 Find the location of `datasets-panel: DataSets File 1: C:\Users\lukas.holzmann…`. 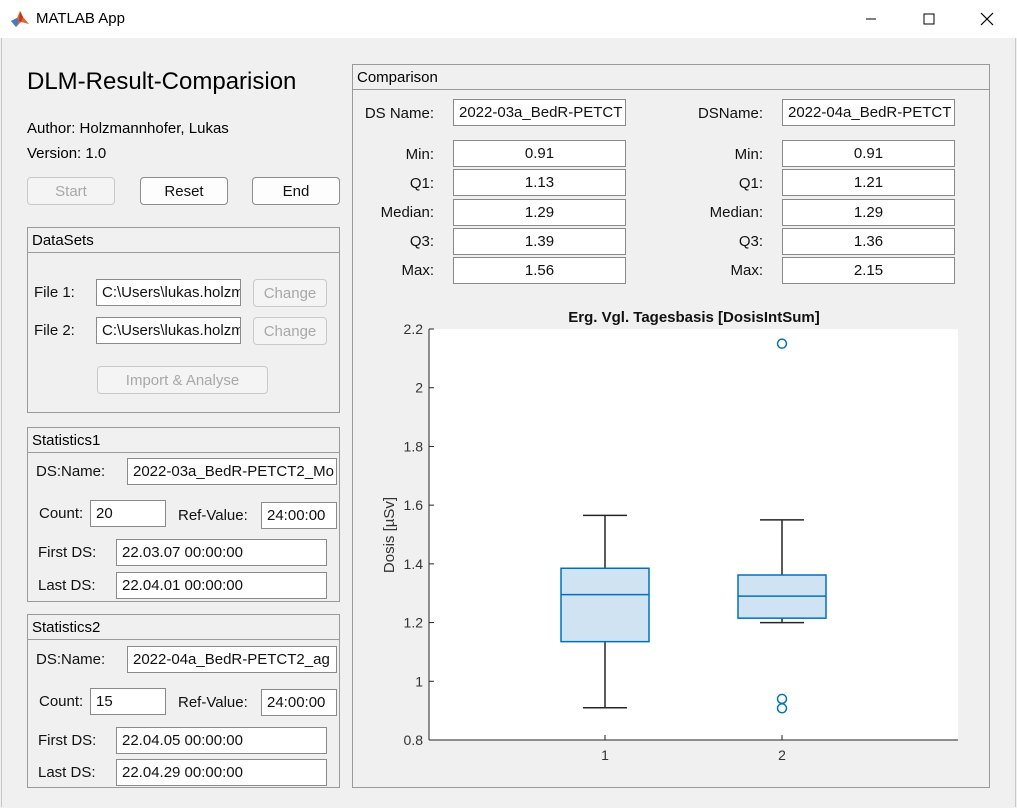

datasets-panel: DataSets File 1: C:\Users\lukas.holzmann… is located at coordinates (183, 320).